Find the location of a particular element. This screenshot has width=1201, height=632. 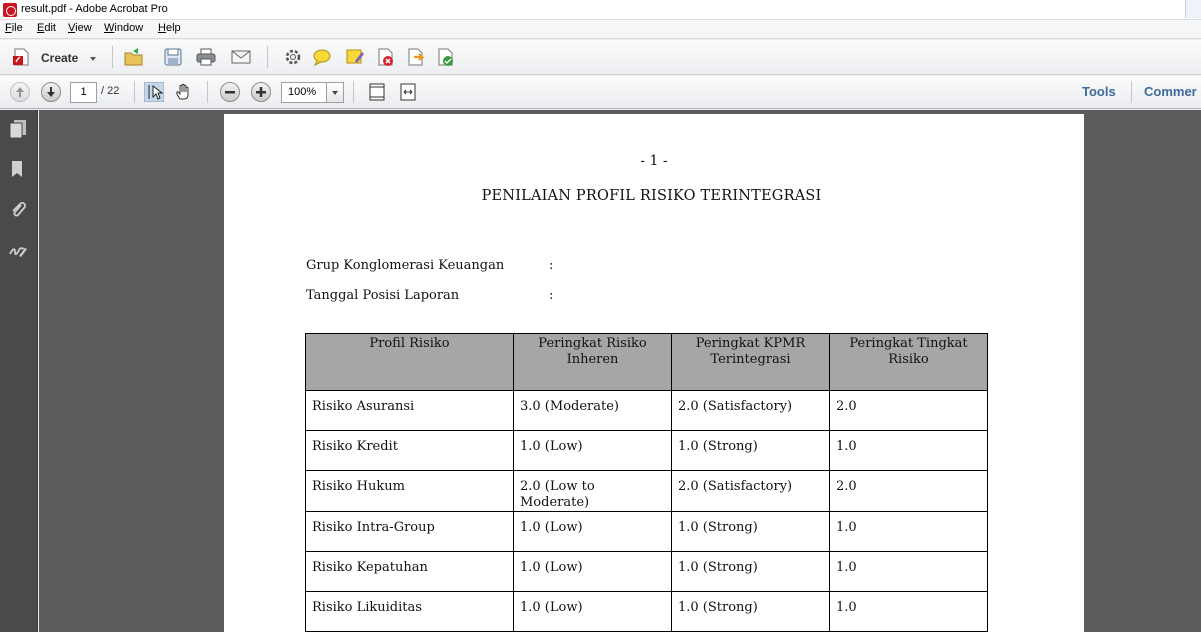

table-cell: 3.0 (Moderate) is located at coordinates (592, 410).